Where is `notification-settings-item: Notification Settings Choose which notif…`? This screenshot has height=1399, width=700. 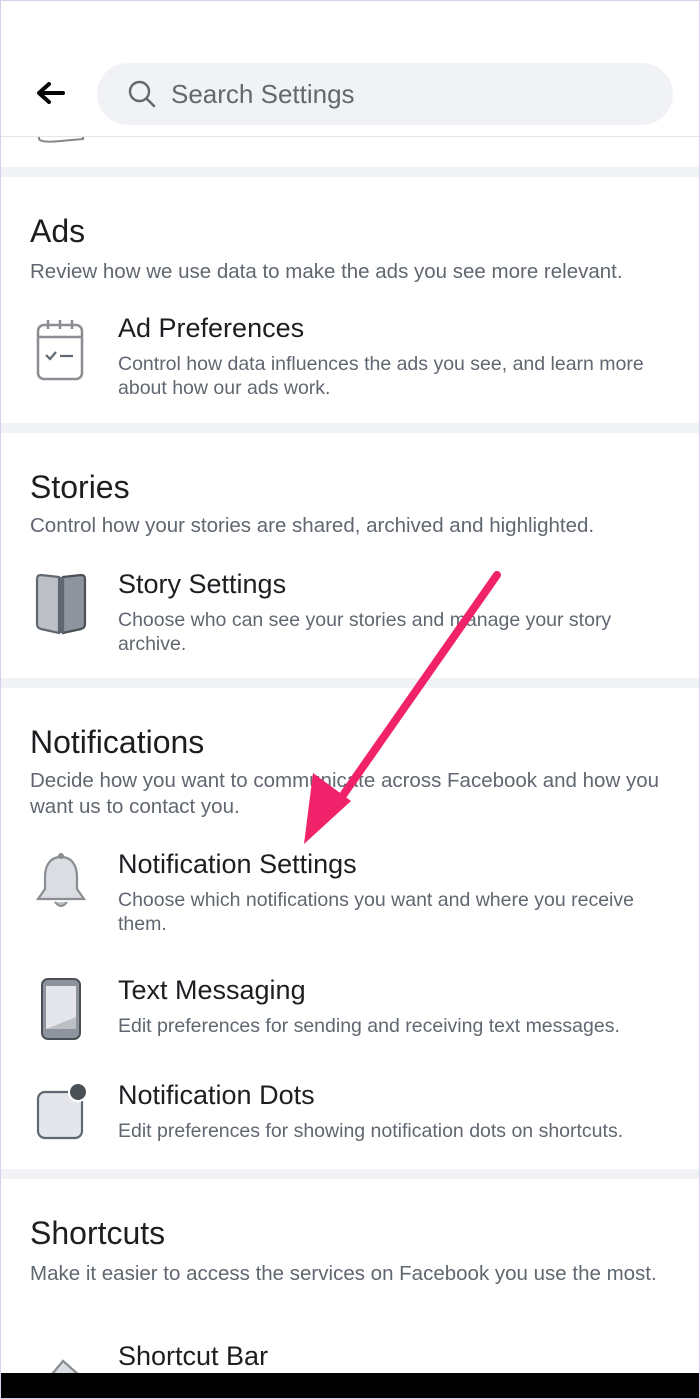 notification-settings-item: Notification Settings Choose which notif… is located at coordinates (350, 898).